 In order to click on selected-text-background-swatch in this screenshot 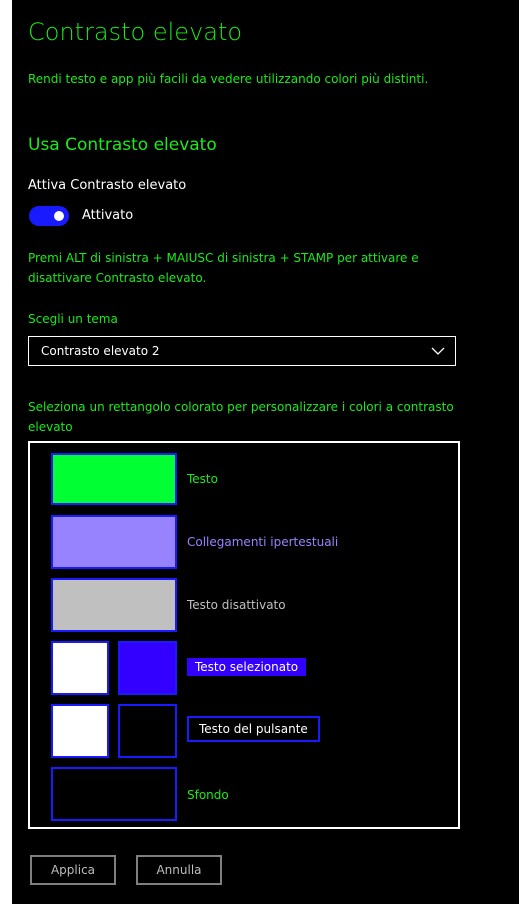, I will do `click(147, 668)`.